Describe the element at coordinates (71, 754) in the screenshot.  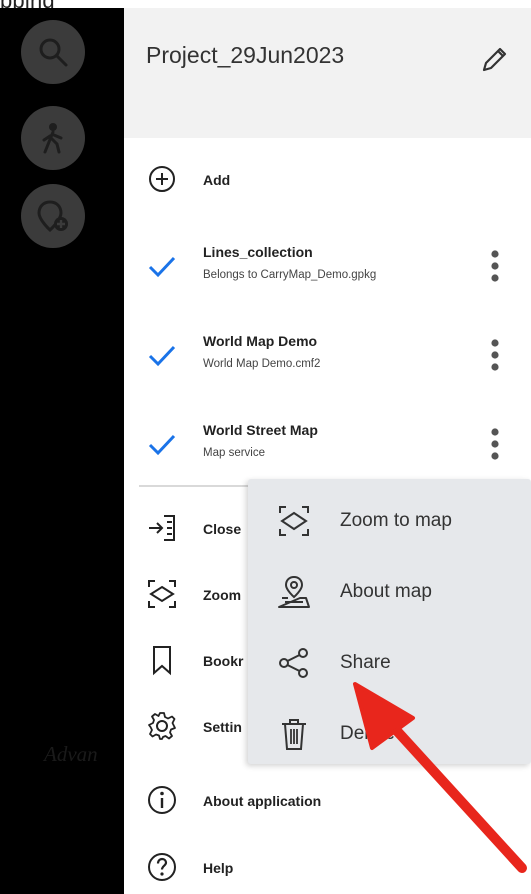
I see `map-label-text: Advan` at that location.